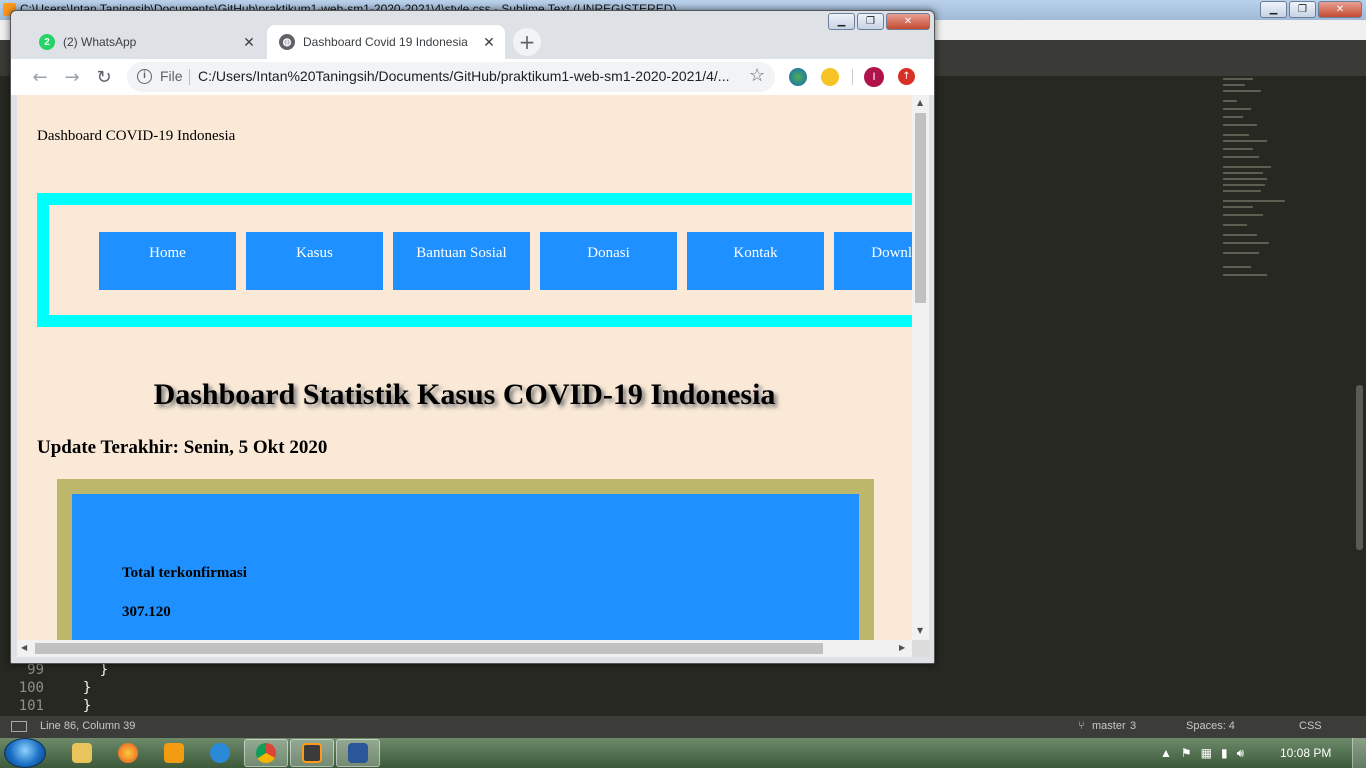 The image size is (1366, 768). I want to click on stat-value: 307.120, so click(146, 612).